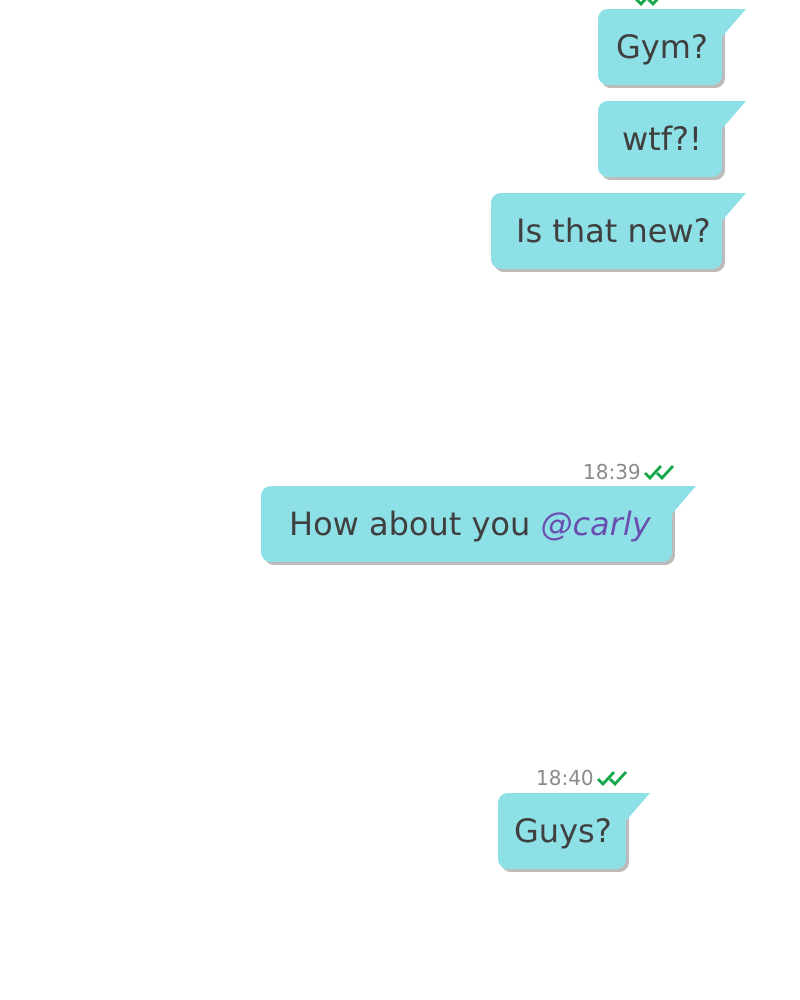  I want to click on message-bubble: How about you @carly, so click(480, 524).